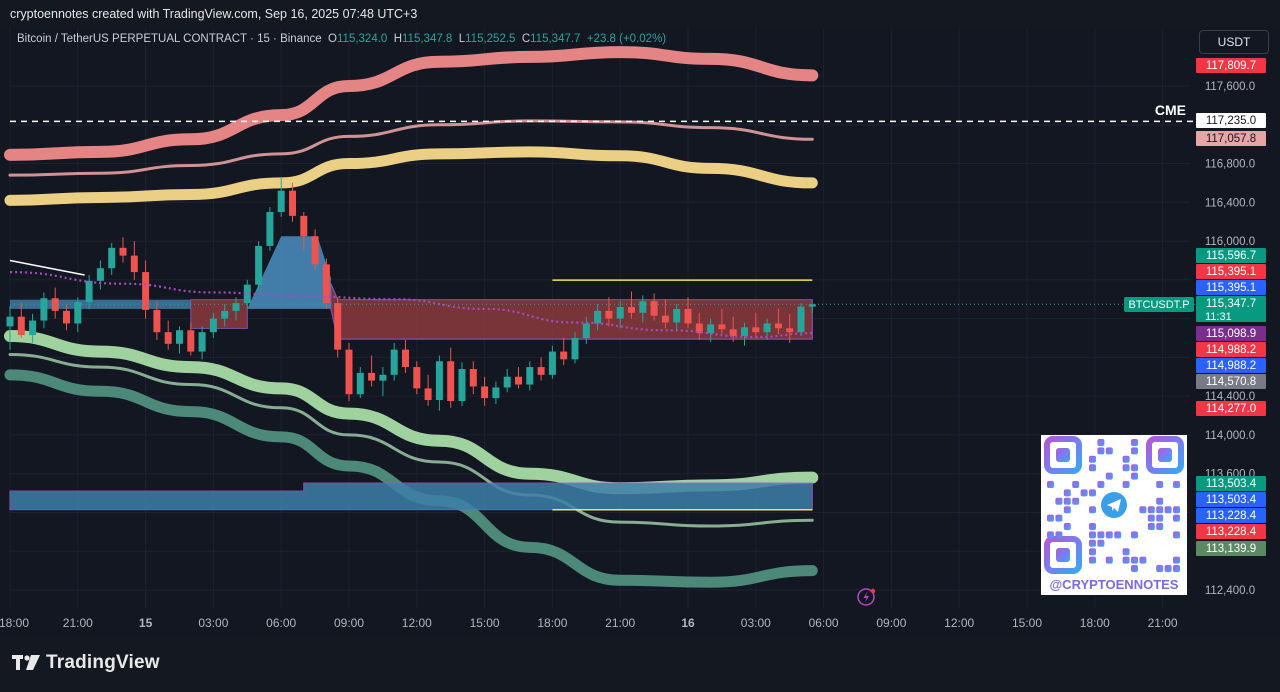 This screenshot has height=692, width=1280. I want to click on open-value: 115,324.0, so click(362, 39).